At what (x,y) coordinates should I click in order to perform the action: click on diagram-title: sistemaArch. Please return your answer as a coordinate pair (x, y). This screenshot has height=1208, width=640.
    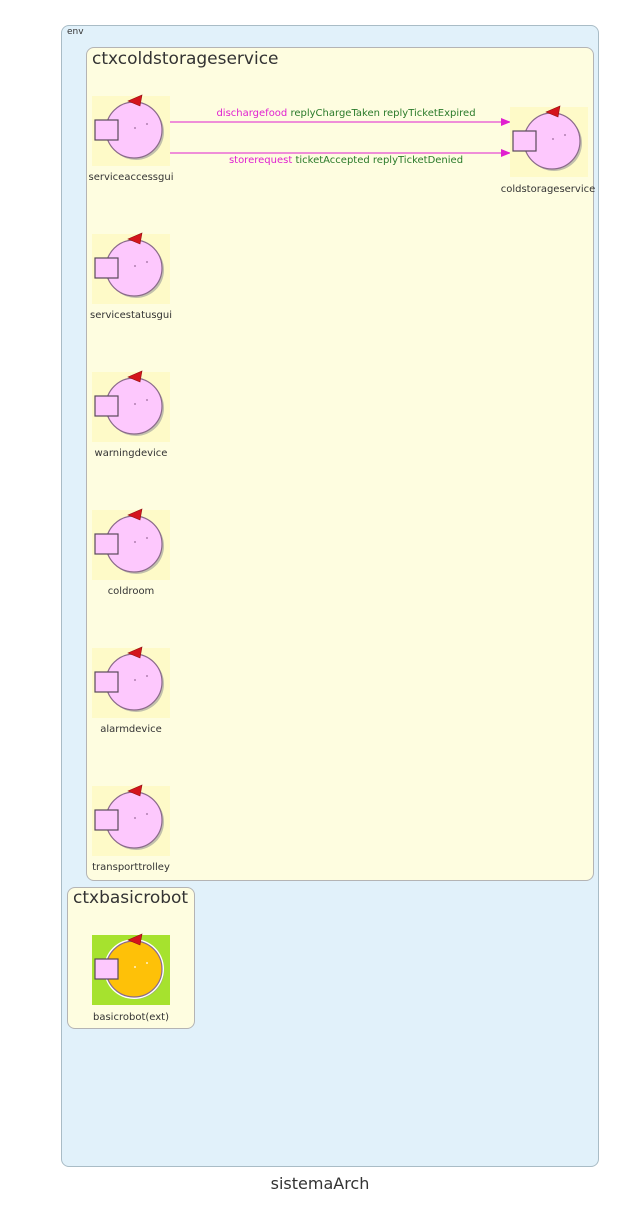
    Looking at the image, I should click on (320, 1183).